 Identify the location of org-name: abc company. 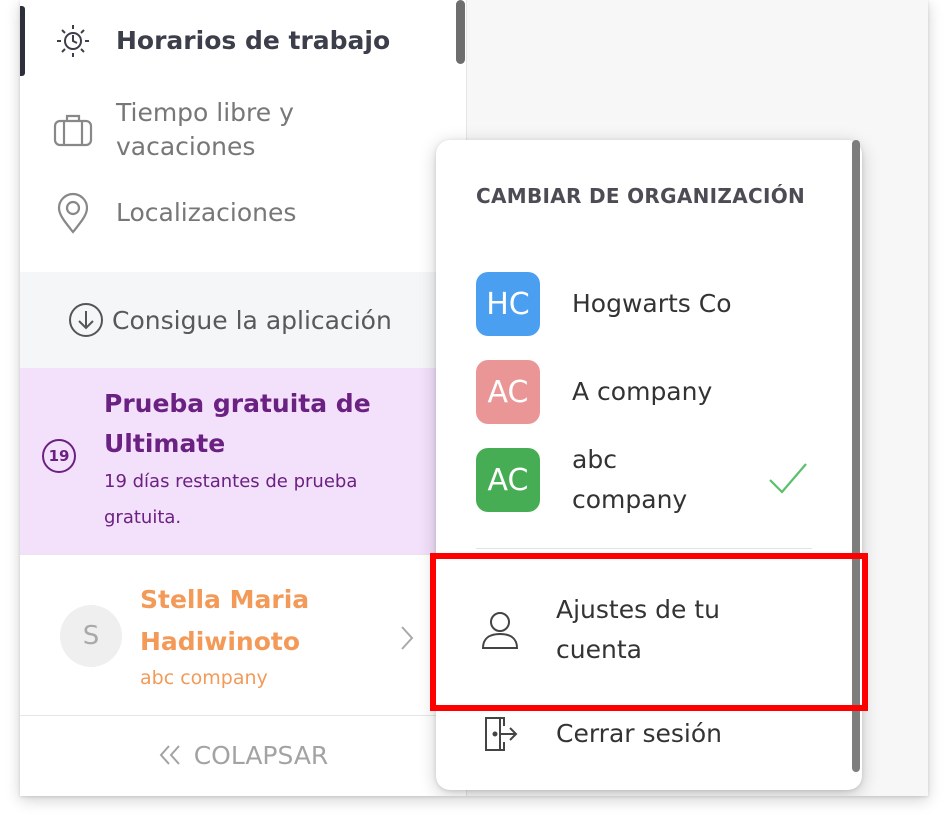
(630, 479).